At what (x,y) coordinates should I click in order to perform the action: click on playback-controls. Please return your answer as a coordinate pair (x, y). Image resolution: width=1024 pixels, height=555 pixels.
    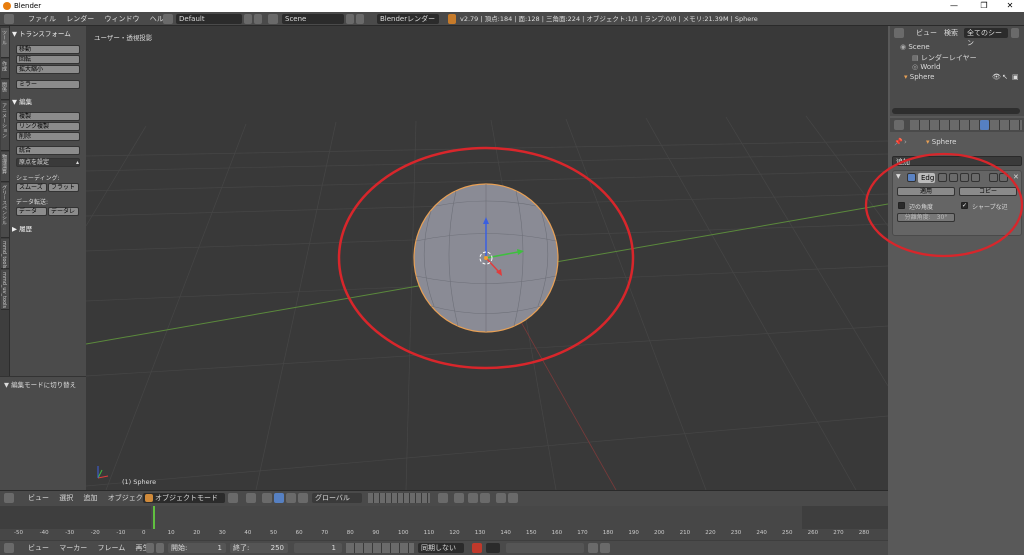
    Looking at the image, I should click on (380, 548).